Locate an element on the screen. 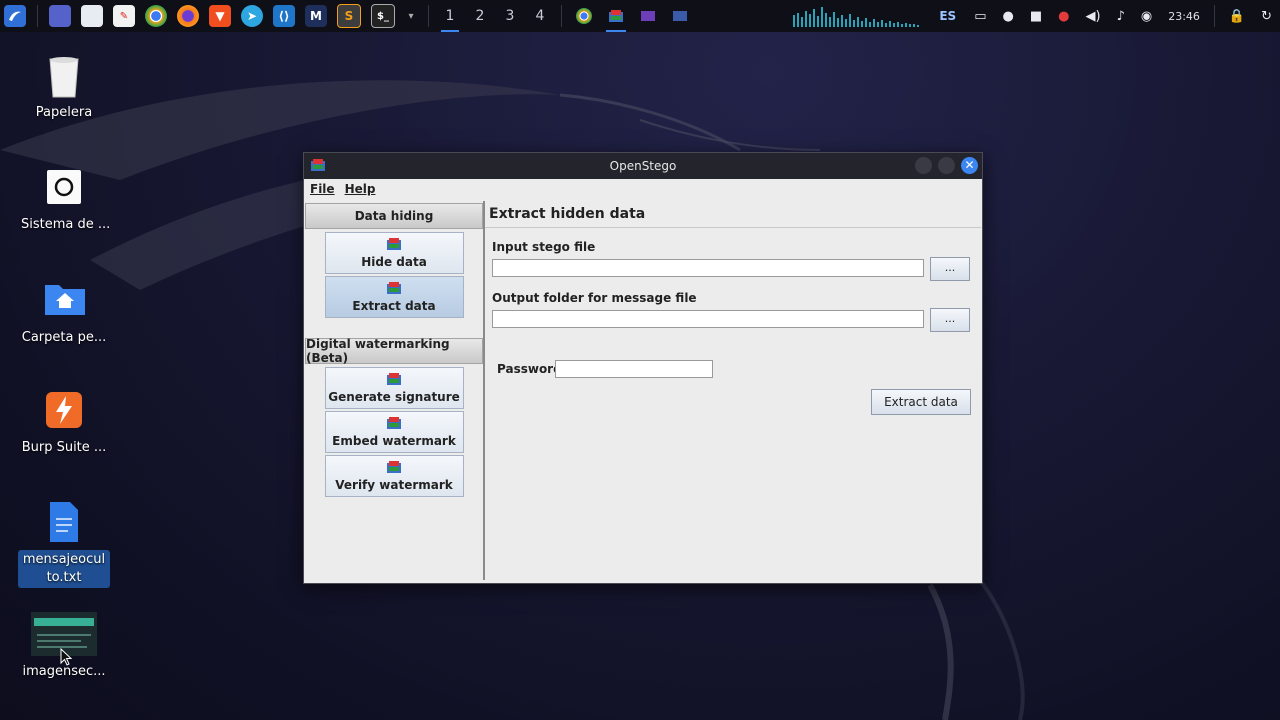 This screenshot has width=1280, height=720. workspace-2: 2 is located at coordinates (480, 16).